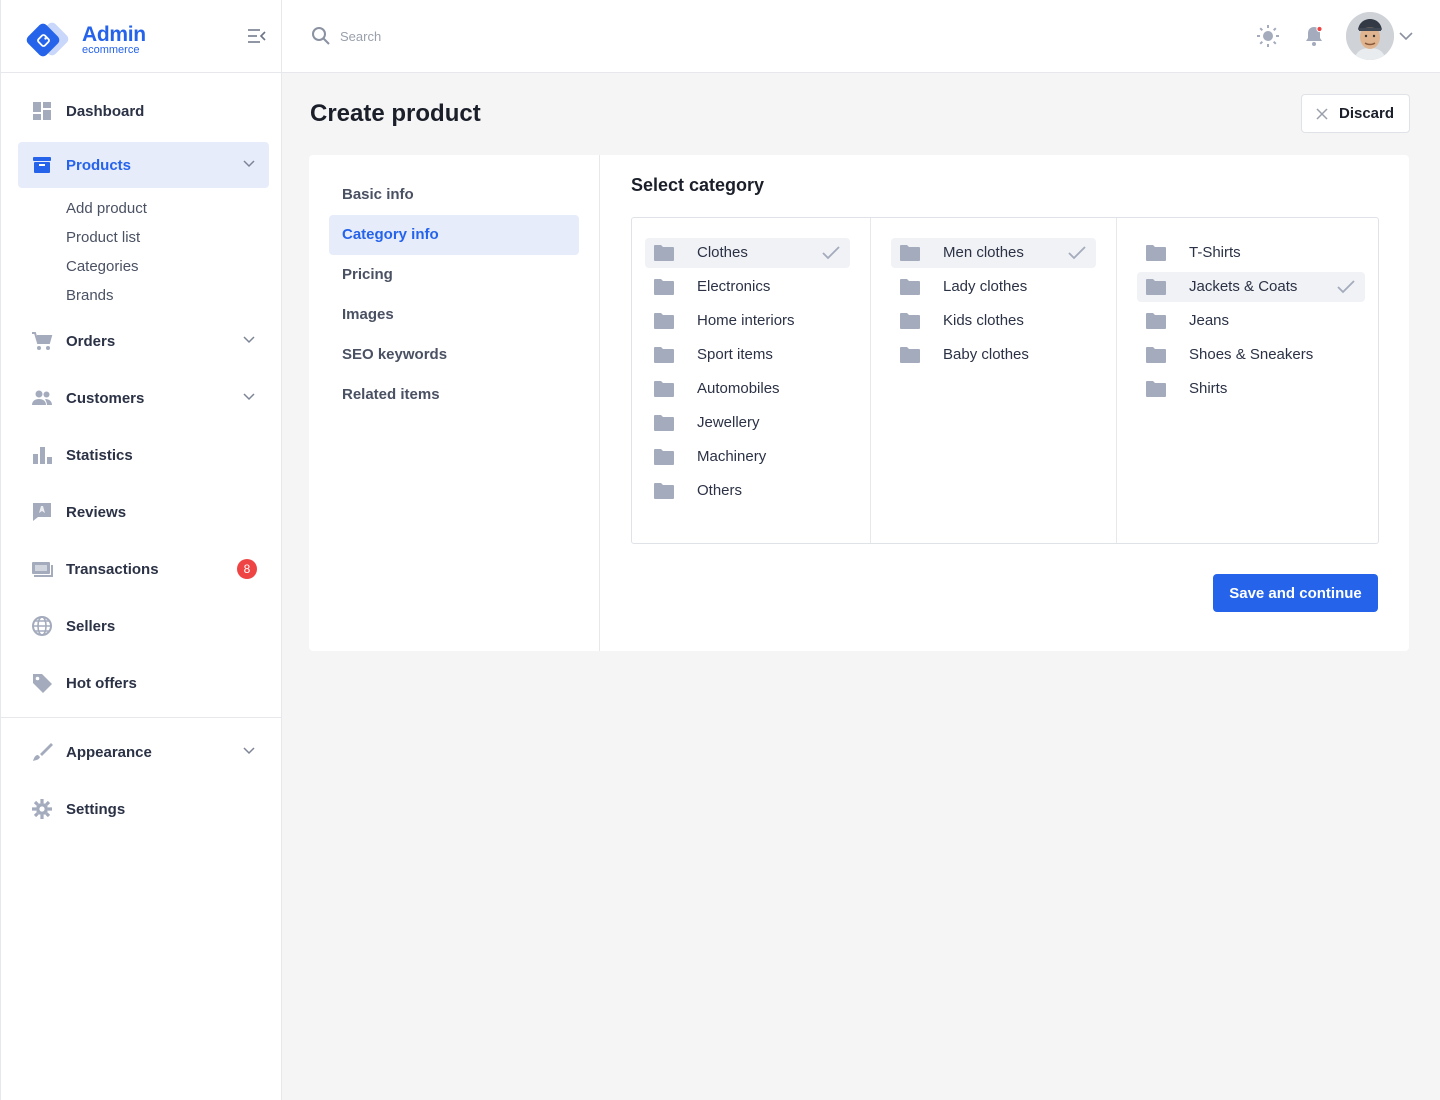 The width and height of the screenshot is (1440, 1100). I want to click on category-item: Lady clothes, so click(993, 287).